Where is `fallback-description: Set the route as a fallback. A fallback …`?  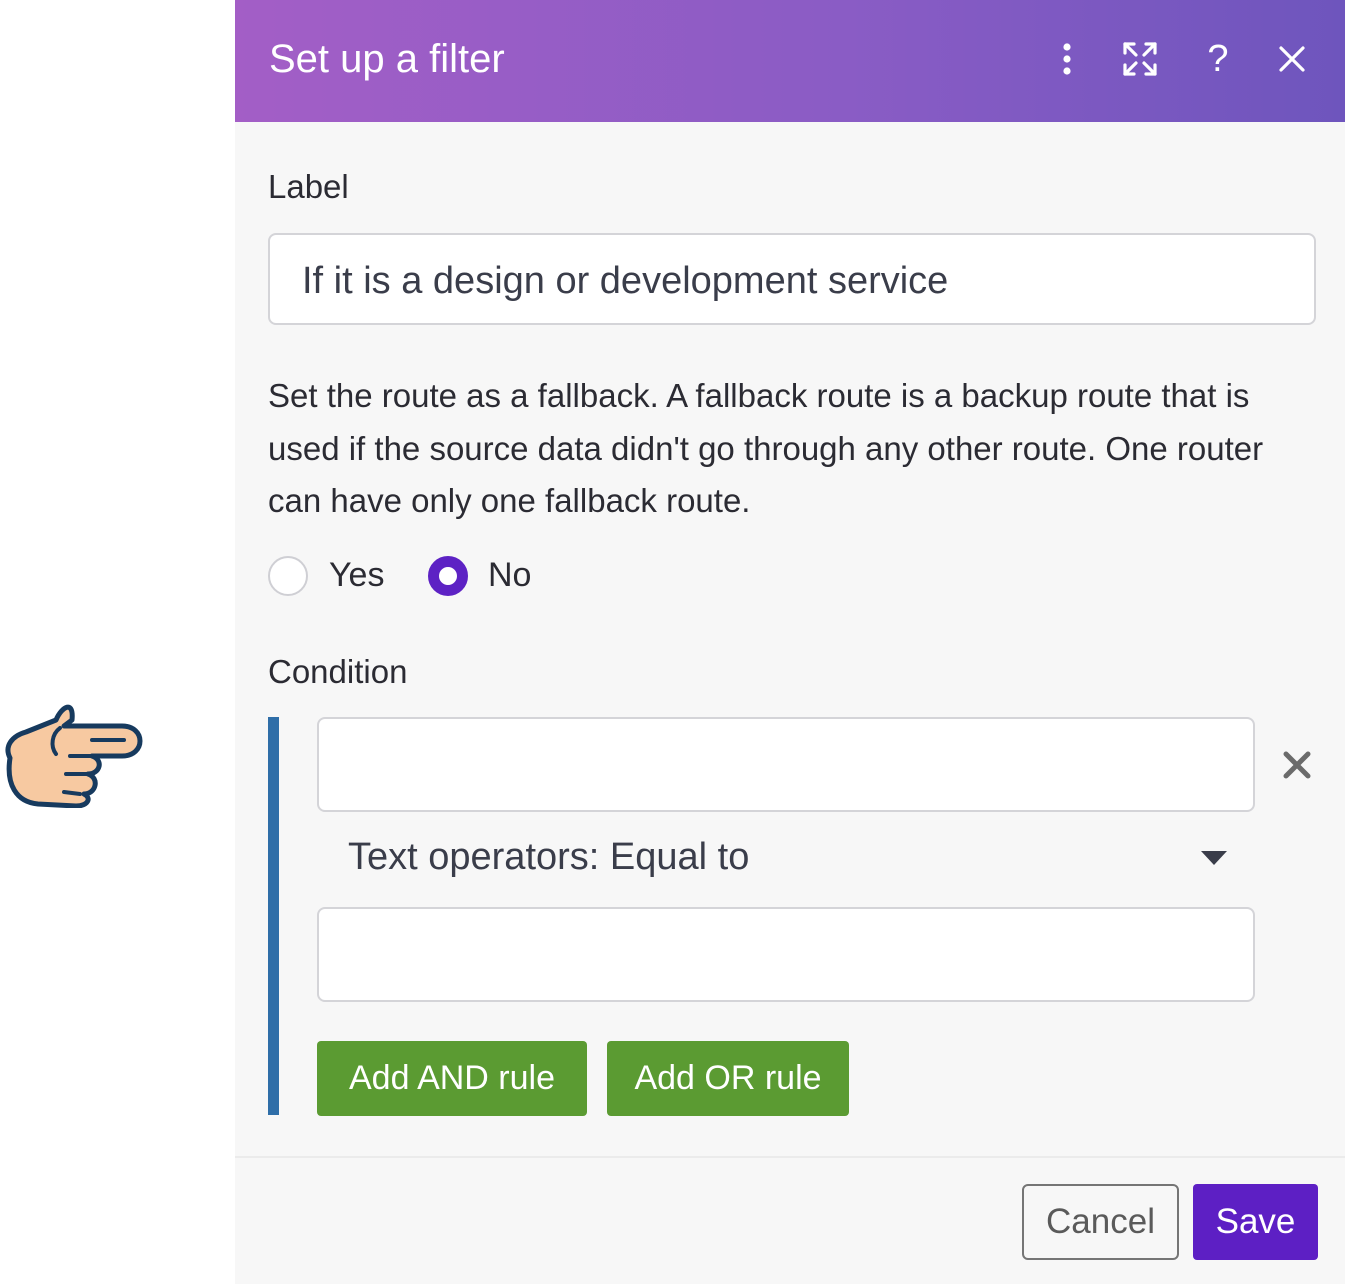 fallback-description: Set the route as a fallback. A fallback … is located at coordinates (766, 448).